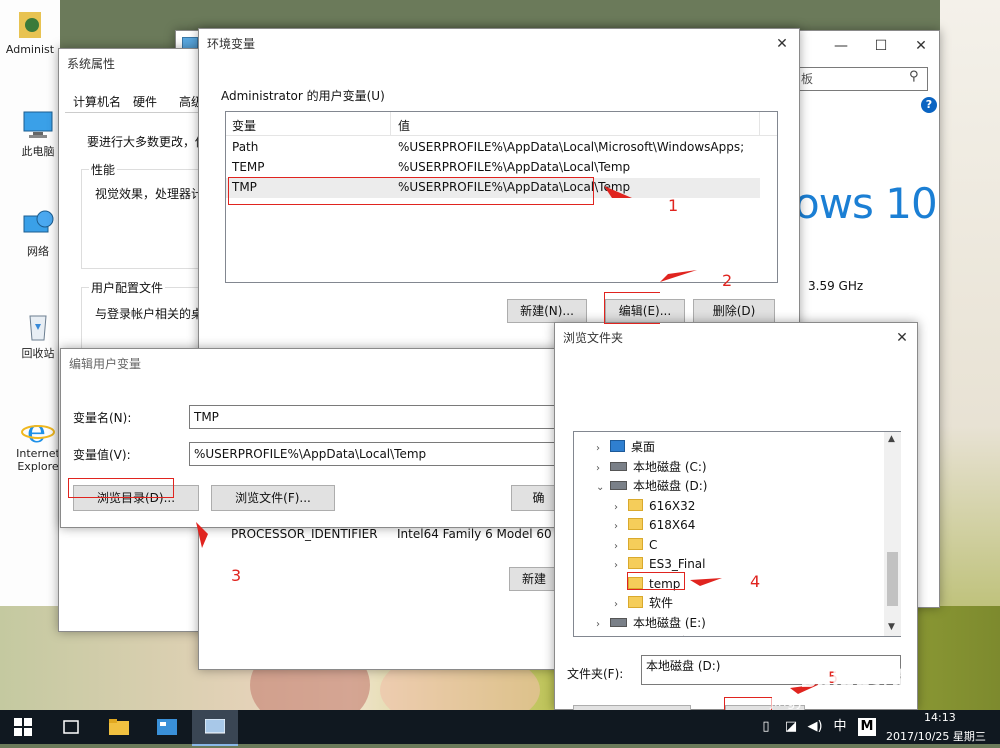  Describe the element at coordinates (835, 702) in the screenshot. I see `watermark-url: jingyan.baidu.com` at that location.